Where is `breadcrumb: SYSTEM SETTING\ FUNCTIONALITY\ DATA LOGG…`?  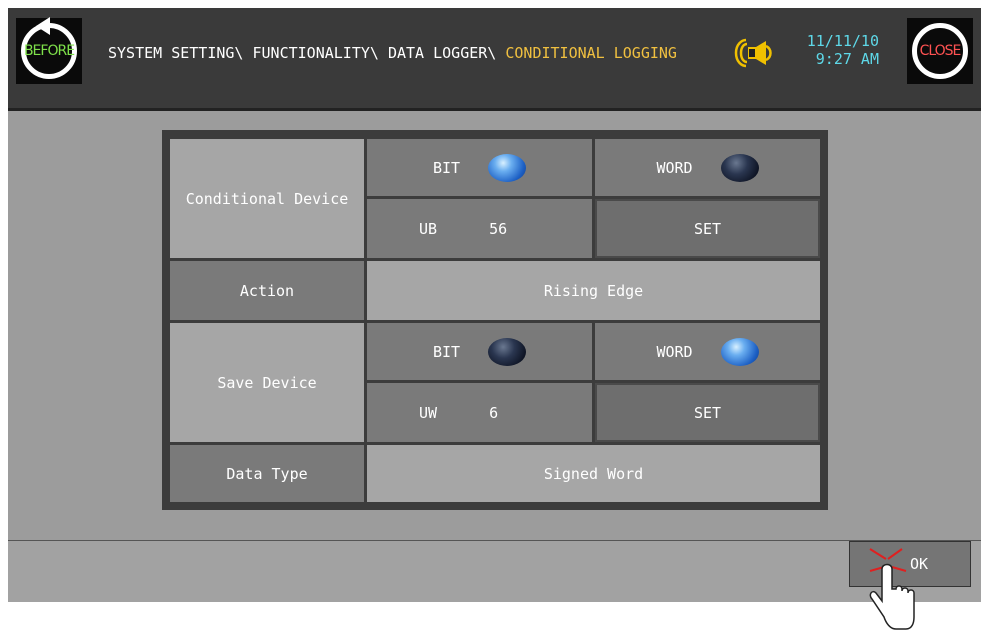 breadcrumb: SYSTEM SETTING\ FUNCTIONALITY\ DATA LOGG… is located at coordinates (392, 53).